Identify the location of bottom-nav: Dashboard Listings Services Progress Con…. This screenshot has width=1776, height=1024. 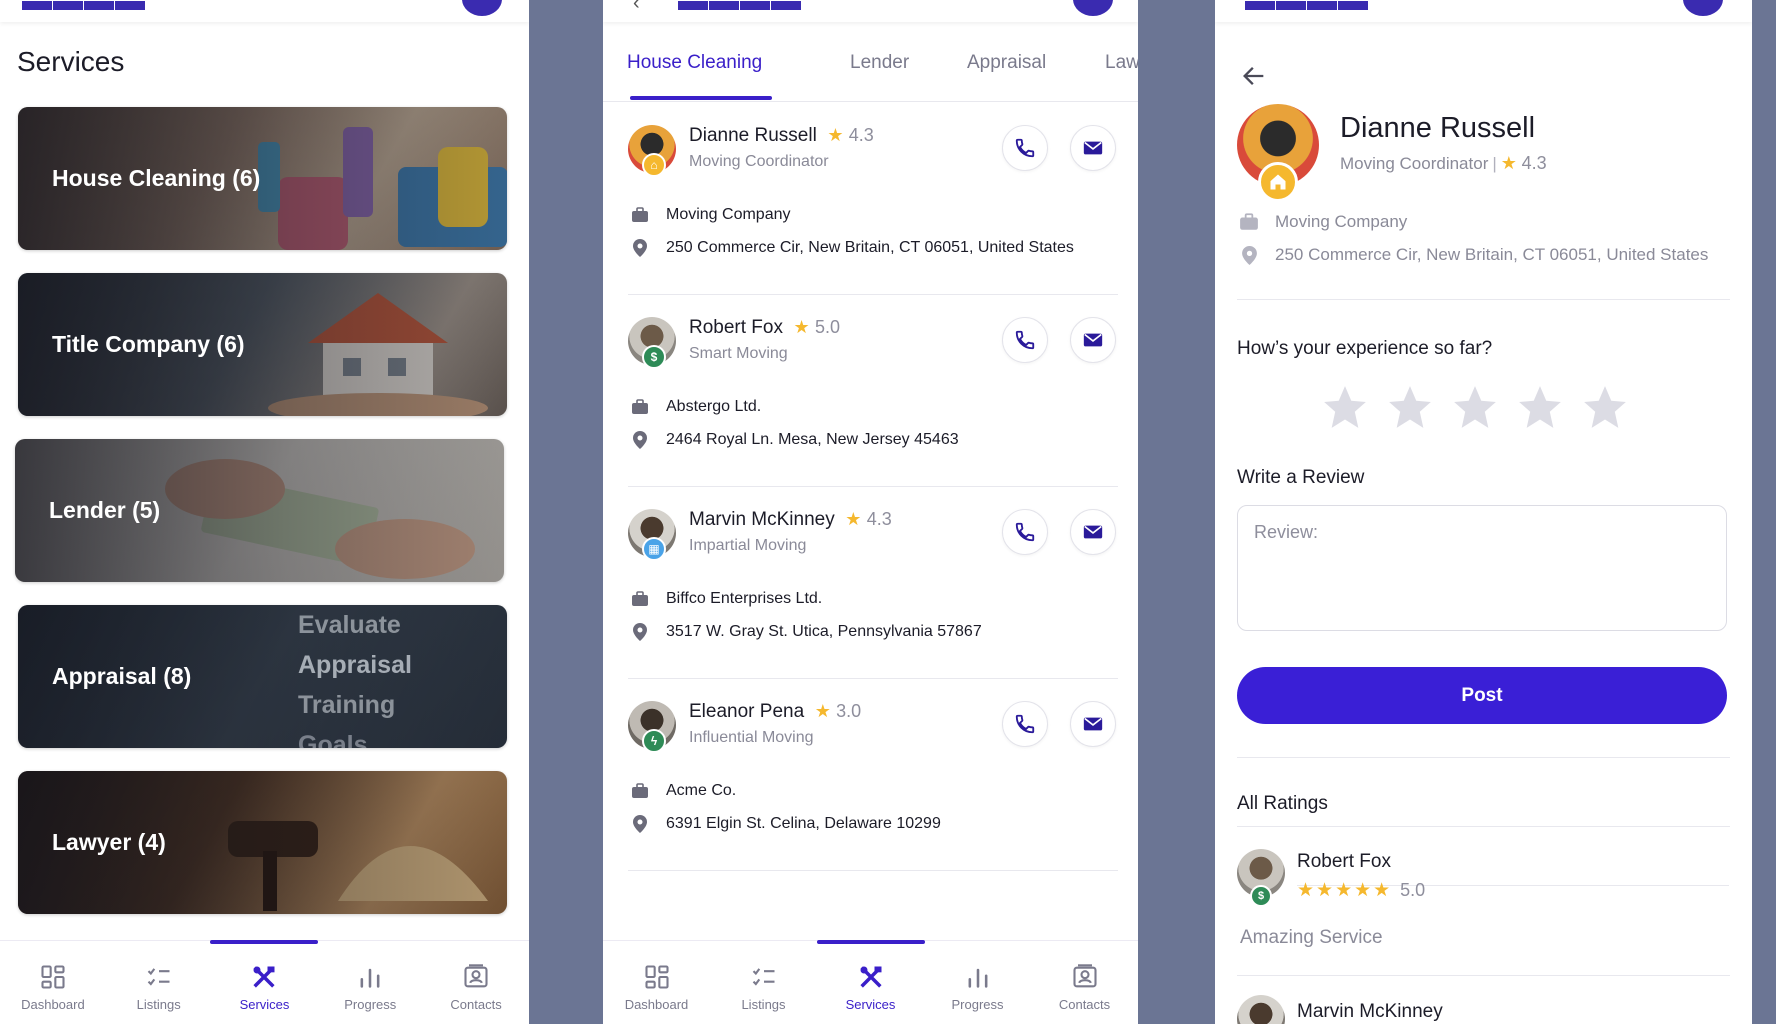
(264, 982).